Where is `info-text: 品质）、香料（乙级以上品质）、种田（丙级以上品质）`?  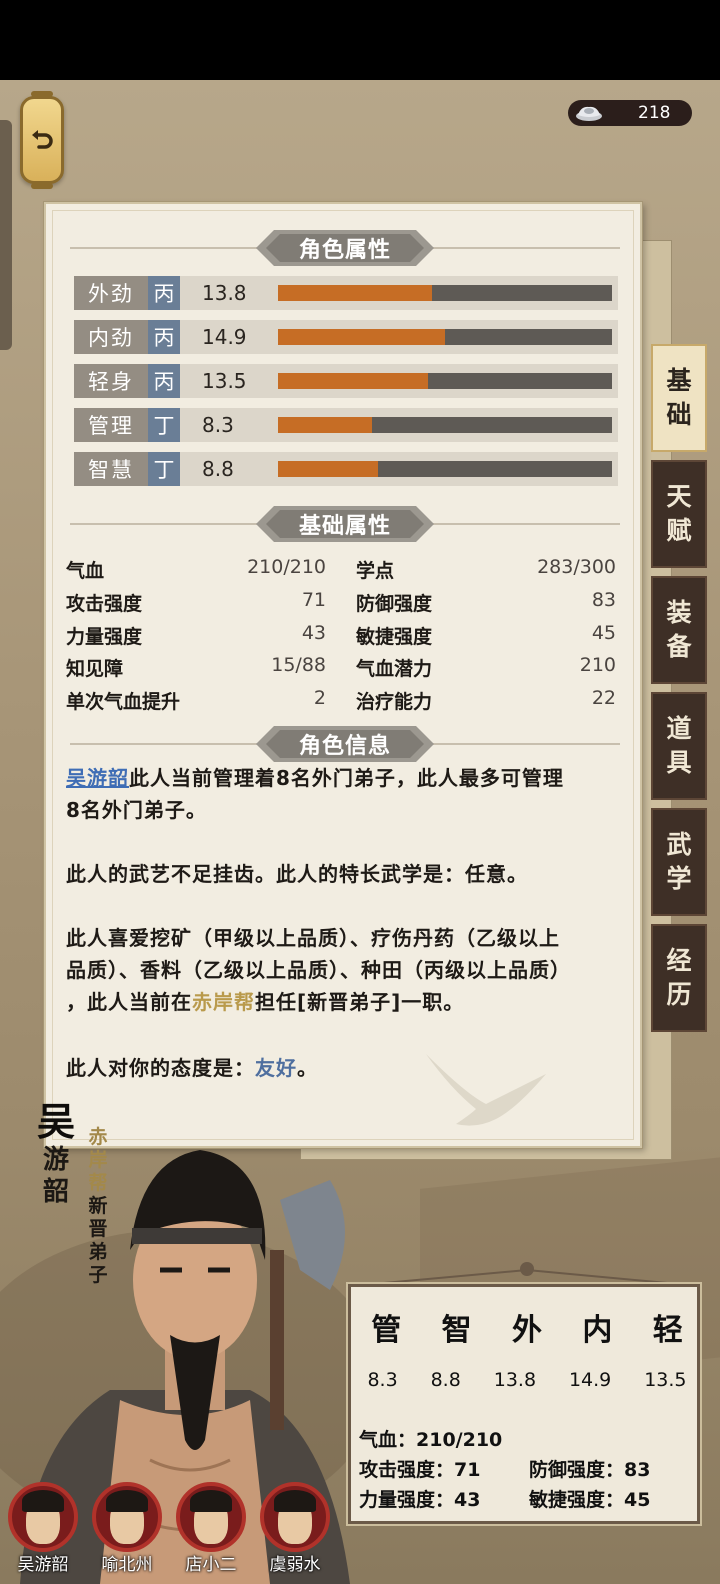
info-text: 品质）、香料（乙级以上品质）、种田（丙级以上品质） is located at coordinates (318, 970).